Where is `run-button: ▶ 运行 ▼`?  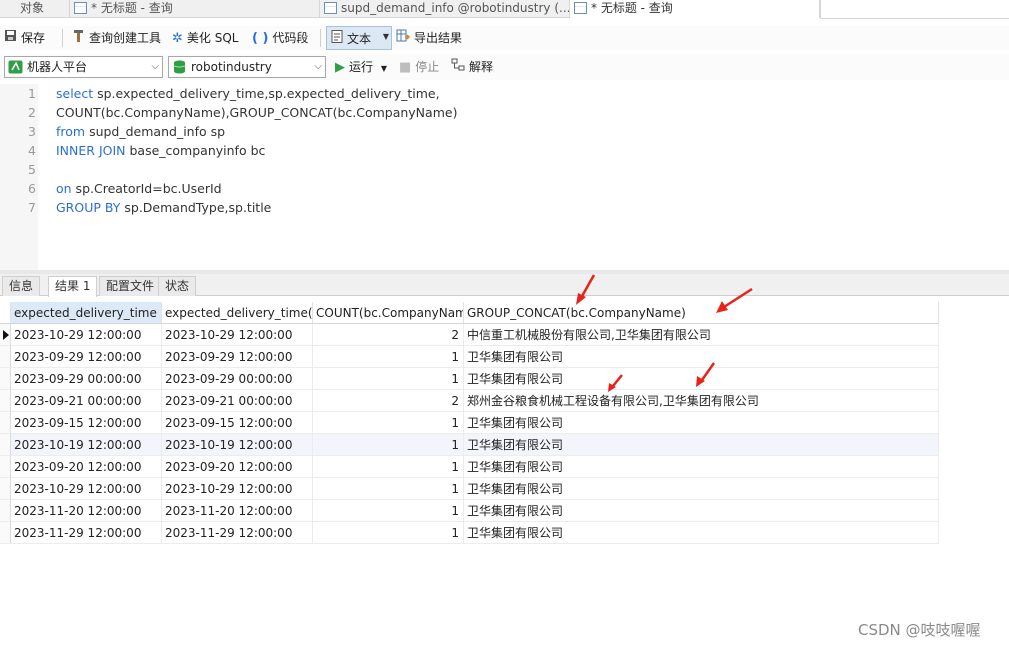
run-button: ▶ 运行 ▼ is located at coordinates (361, 67).